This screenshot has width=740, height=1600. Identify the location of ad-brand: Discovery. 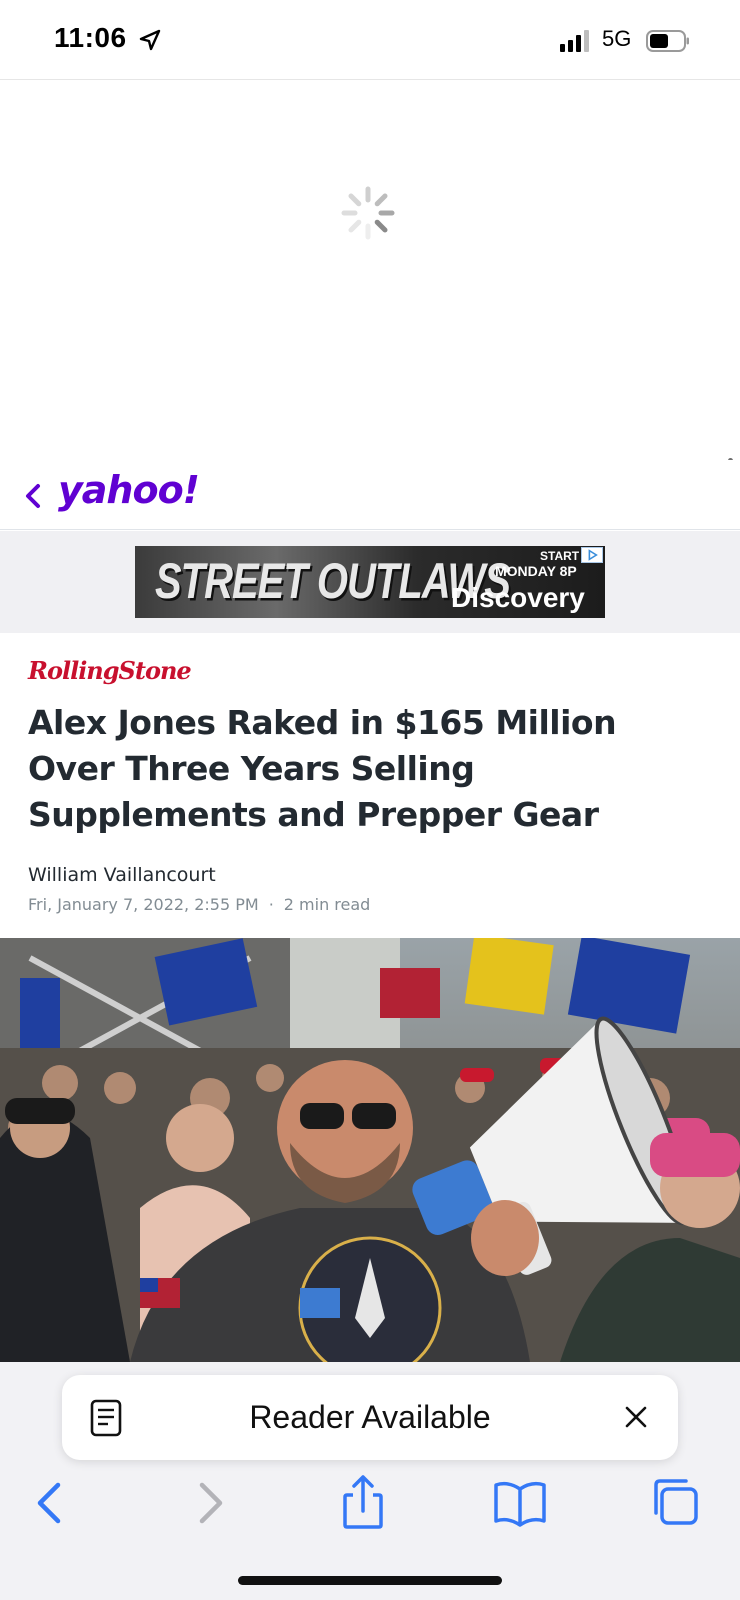
(518, 597).